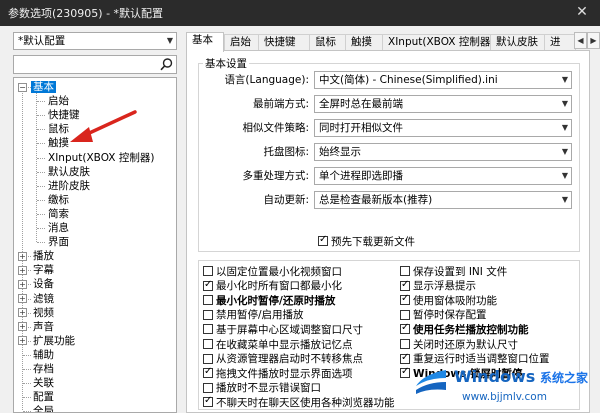 The height and width of the screenshot is (413, 600). I want to click on predownload-checkbox: 预先下载更新文件, so click(366, 241).